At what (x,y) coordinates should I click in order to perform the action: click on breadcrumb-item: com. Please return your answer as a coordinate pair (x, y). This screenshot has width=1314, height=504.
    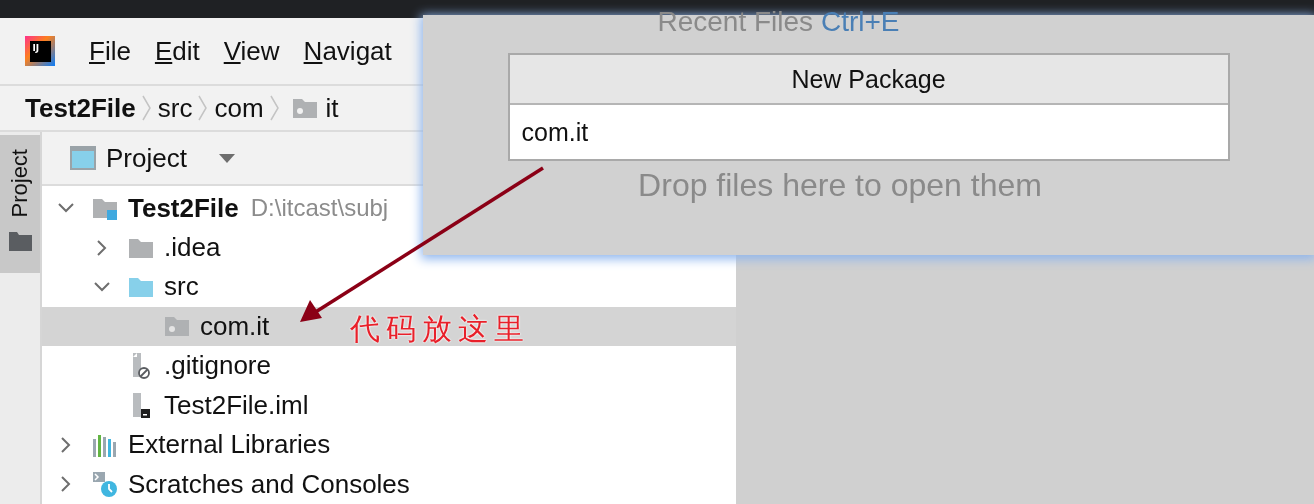
    Looking at the image, I should click on (239, 108).